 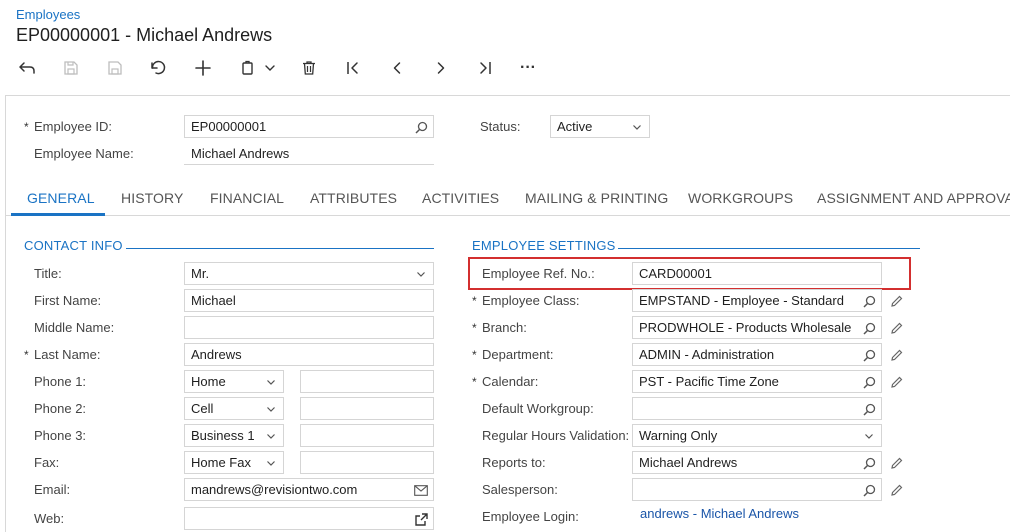 What do you see at coordinates (367, 408) in the screenshot?
I see `phone2-field` at bounding box center [367, 408].